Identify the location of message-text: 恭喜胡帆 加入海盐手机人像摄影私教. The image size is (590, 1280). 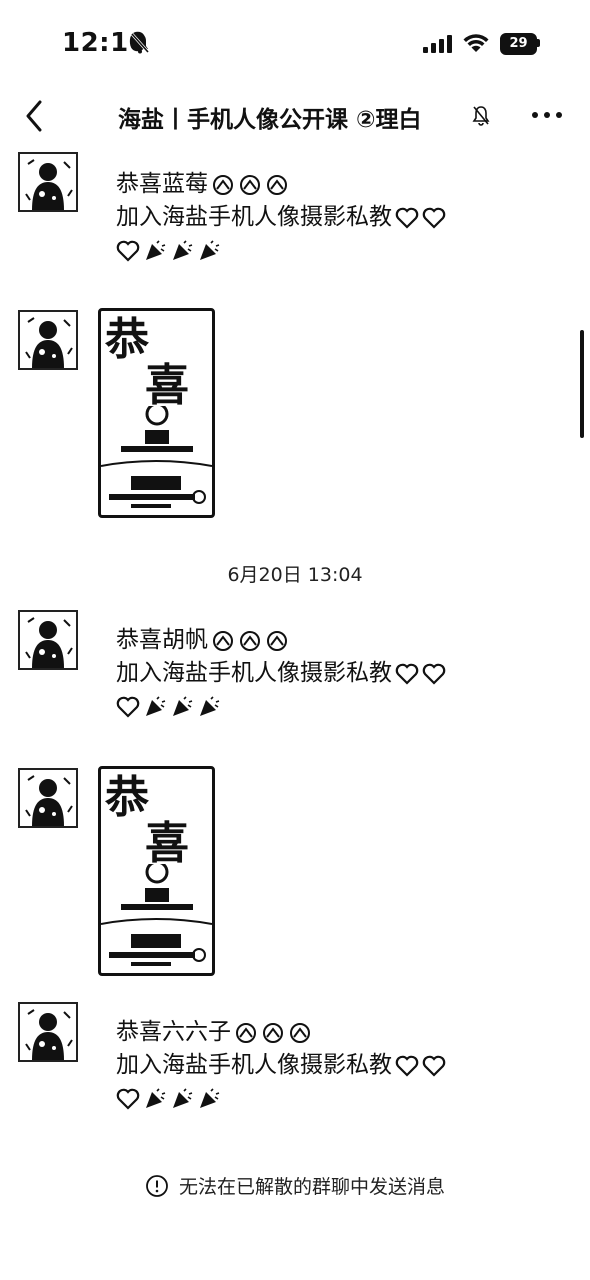
(281, 673).